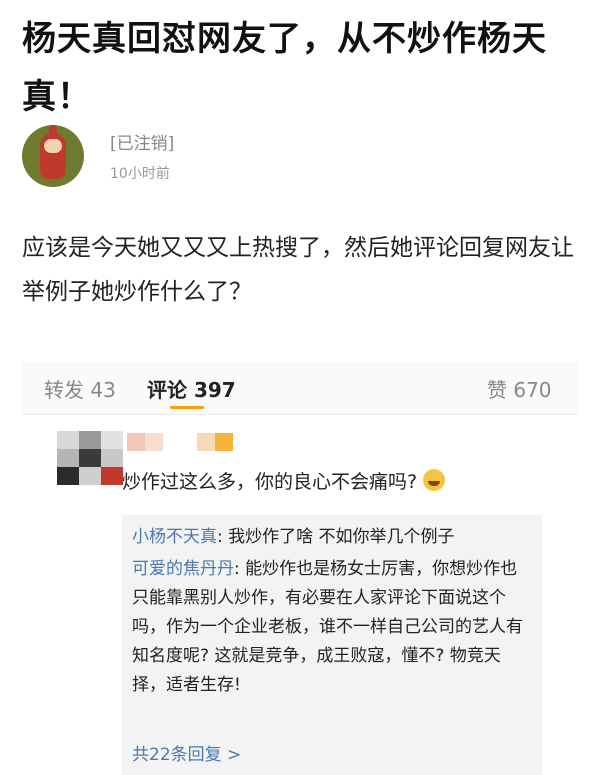 Image resolution: width=600 pixels, height=775 pixels. I want to click on reply-username: 可爱的焦丹丹, so click(183, 569).